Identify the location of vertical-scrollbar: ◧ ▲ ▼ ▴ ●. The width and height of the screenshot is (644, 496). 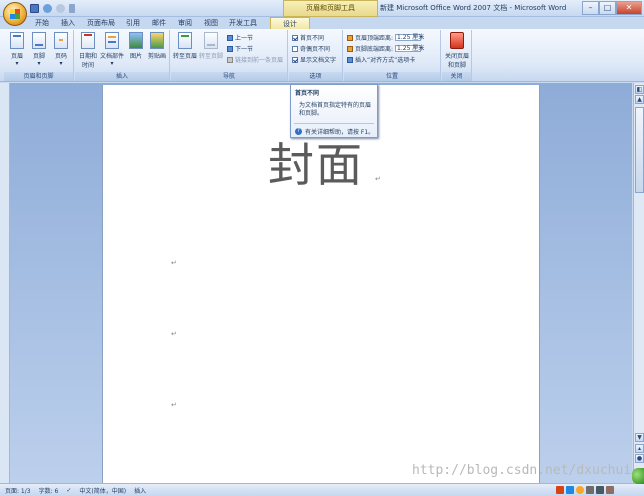
(638, 283).